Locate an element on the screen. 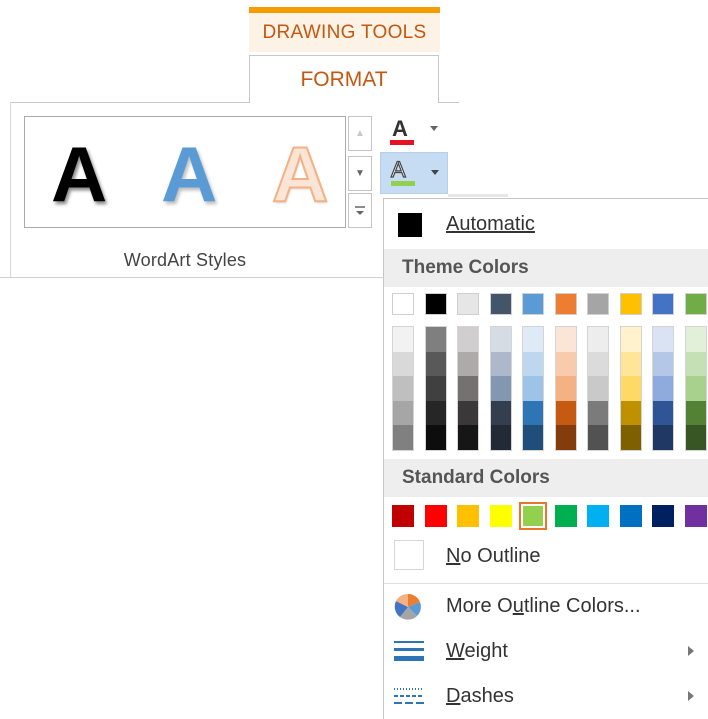  wordart-style-black: A is located at coordinates (79, 174).